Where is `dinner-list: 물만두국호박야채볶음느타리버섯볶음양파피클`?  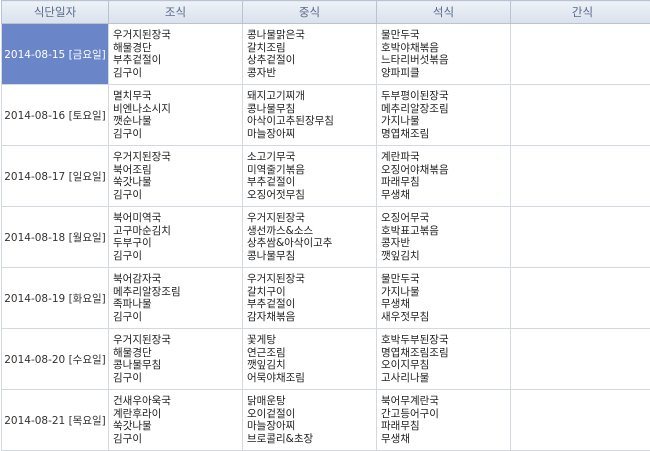 dinner-list: 물만두국호박야채볶음느타리버섯볶음양파피클 is located at coordinates (443, 54).